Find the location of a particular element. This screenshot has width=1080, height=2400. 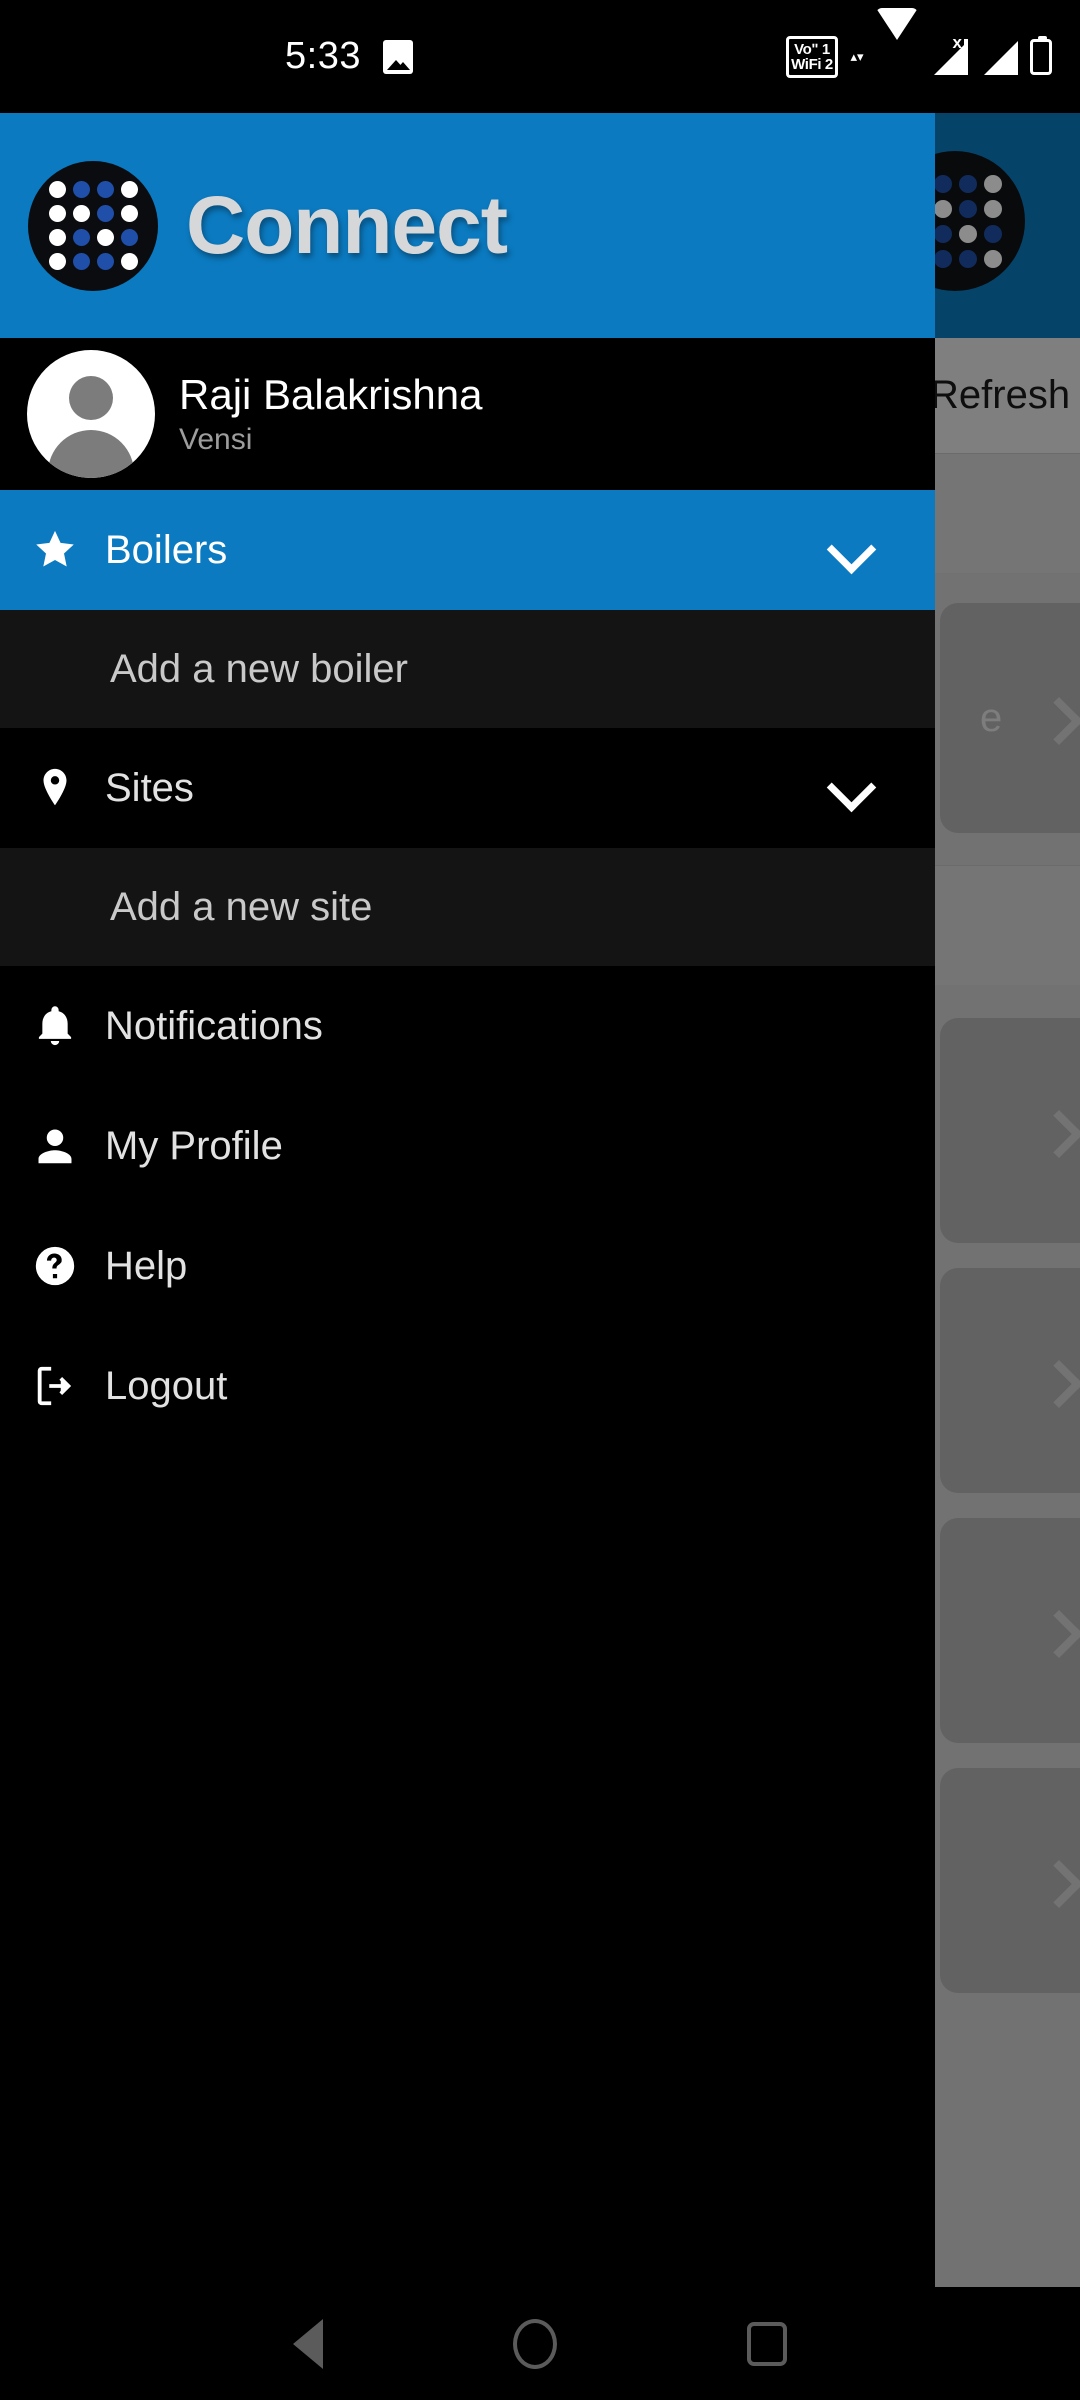

volte-line-1: Voʺ 1 is located at coordinates (812, 49).